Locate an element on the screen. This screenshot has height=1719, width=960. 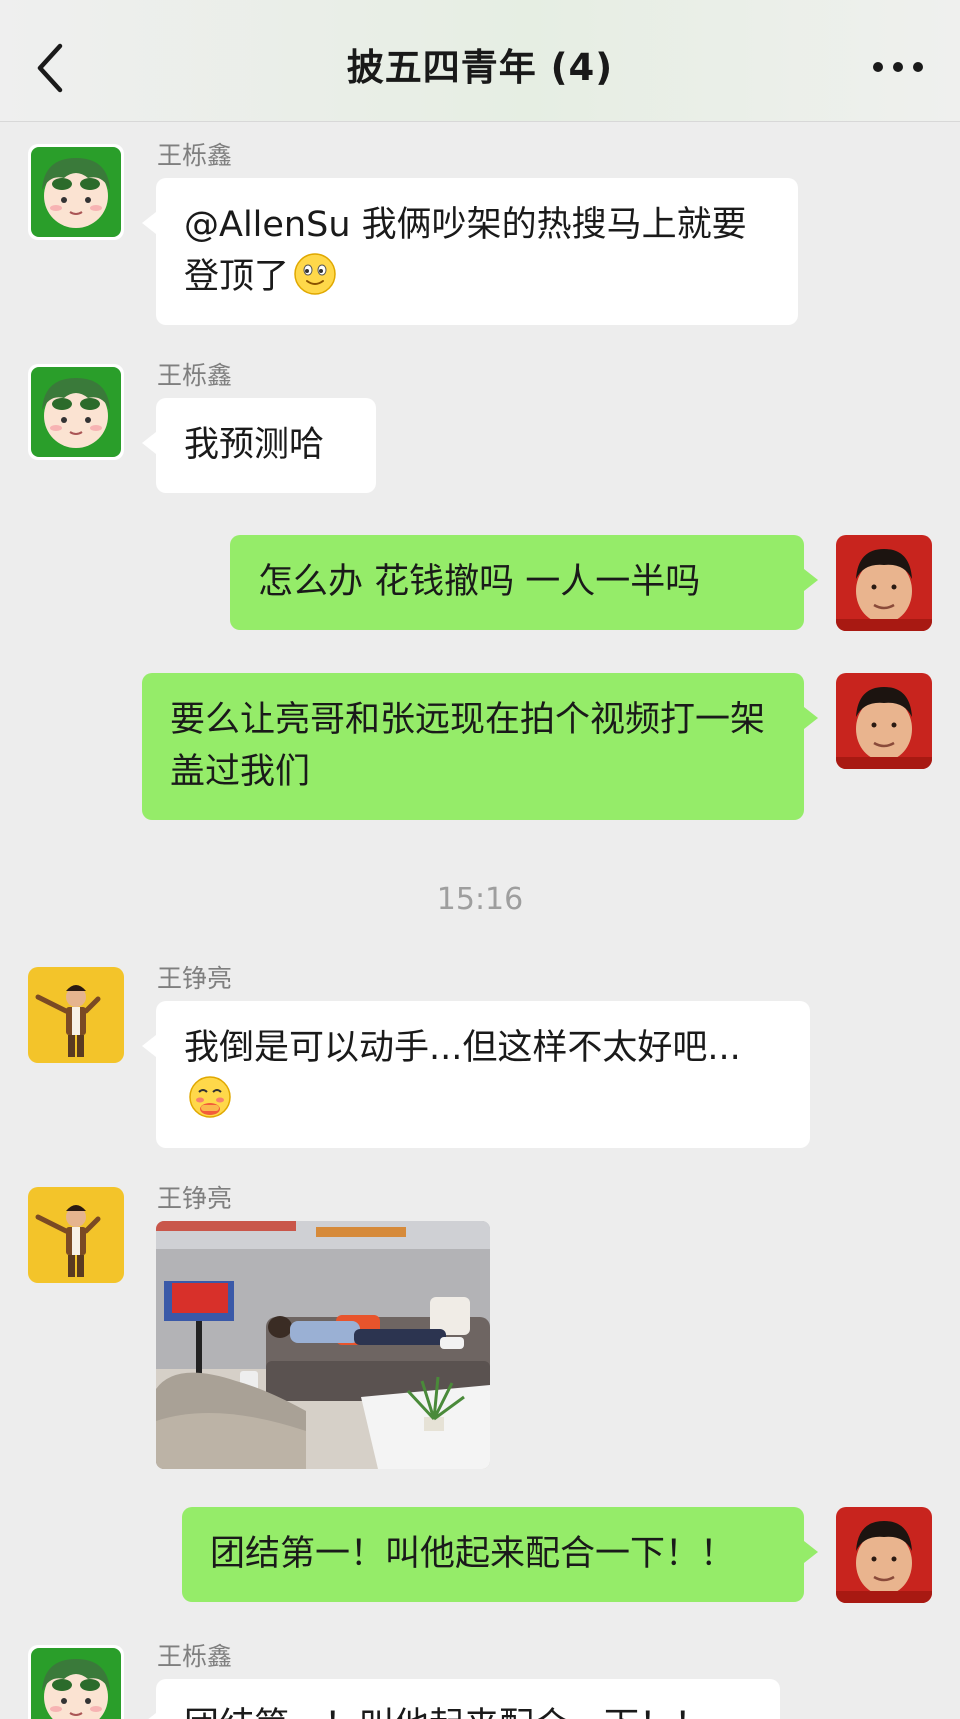
message-text: @AllenSu 我俩吵架的热搜马上就要登顶了 is located at coordinates (465, 251).